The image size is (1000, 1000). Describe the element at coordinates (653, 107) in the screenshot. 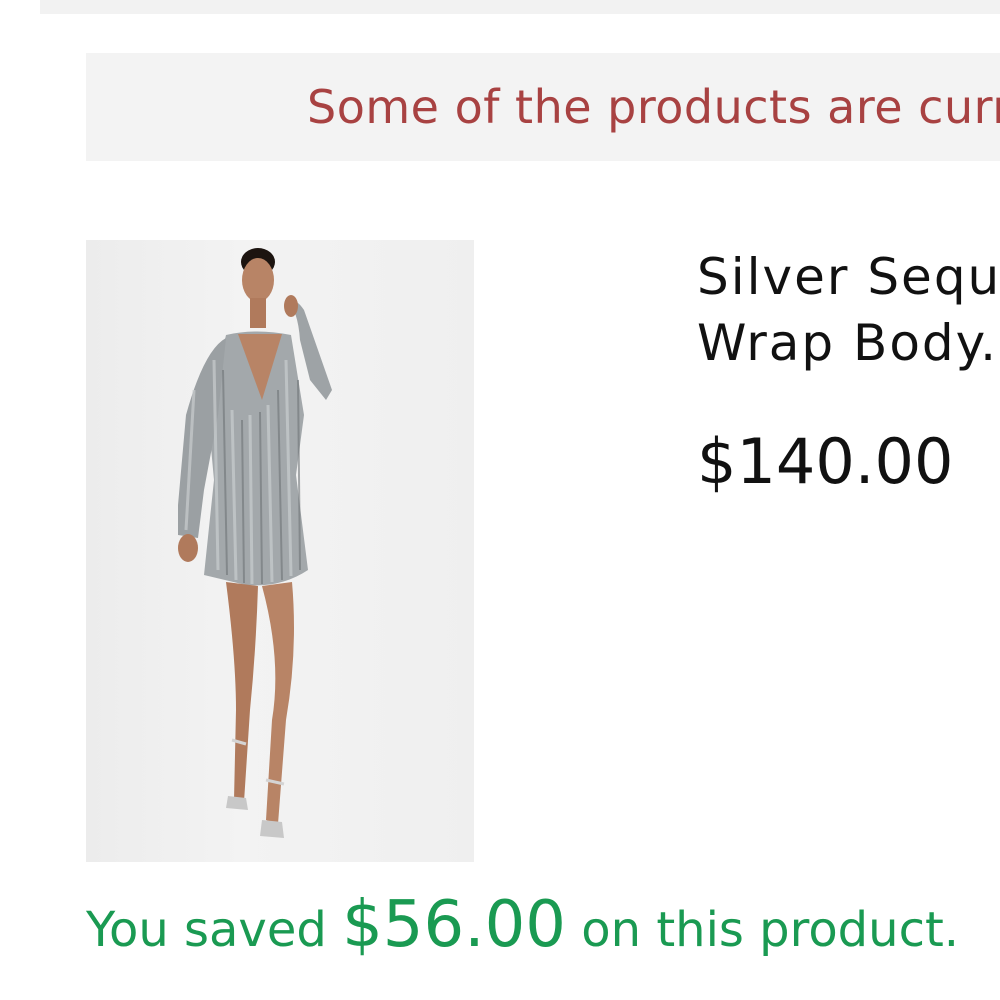

I see `stock-notice-text: Some of the products are current` at that location.